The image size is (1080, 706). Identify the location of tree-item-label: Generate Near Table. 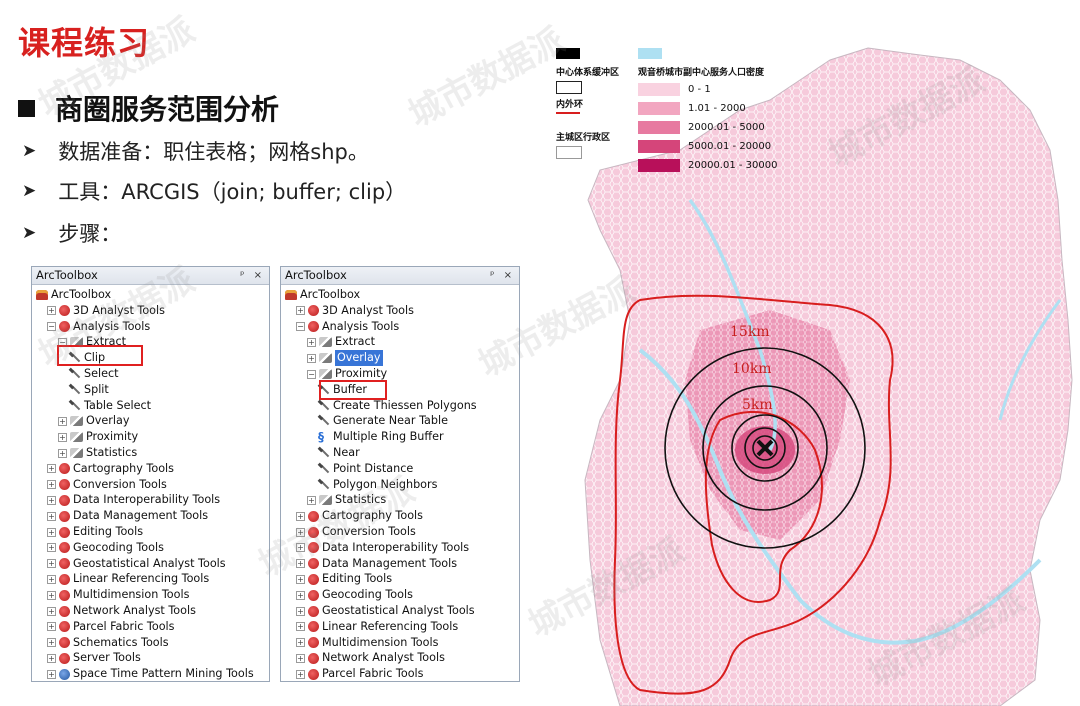
(390, 421).